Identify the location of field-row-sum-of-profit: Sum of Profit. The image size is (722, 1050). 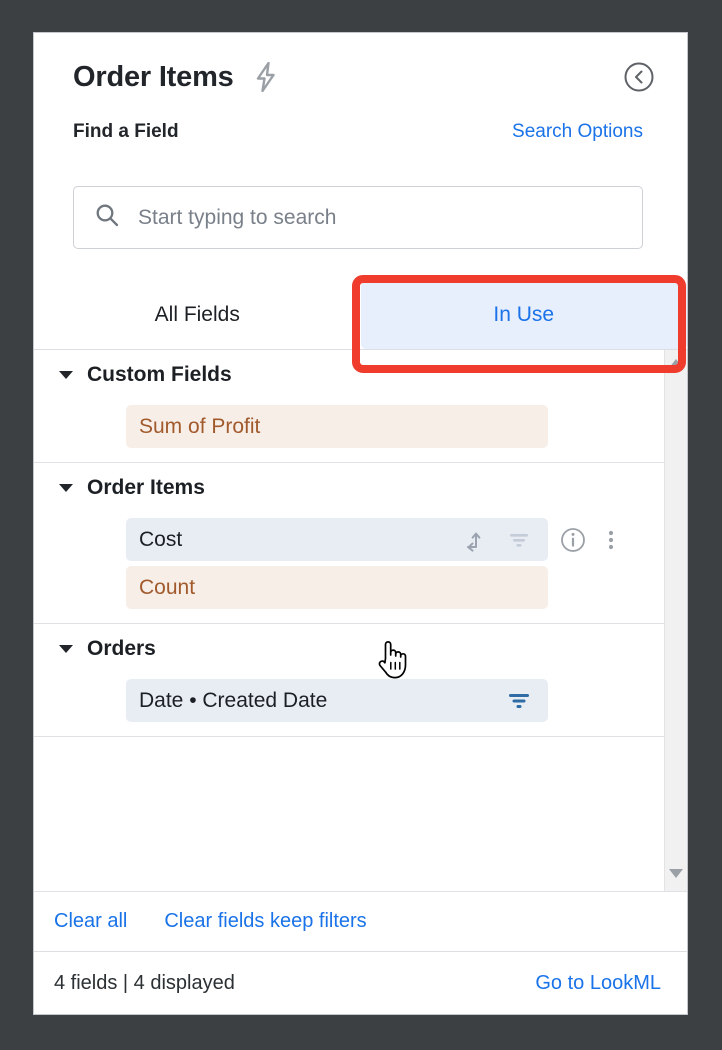
(395, 426).